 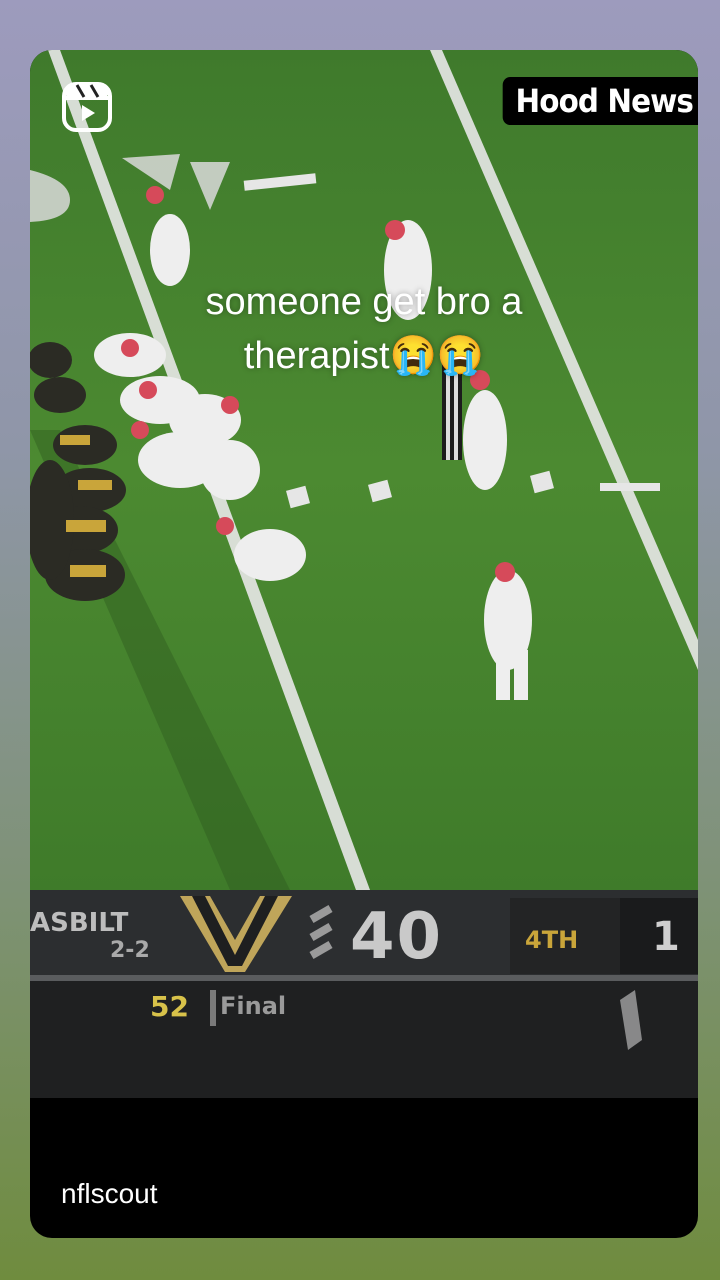 I want to click on scoreboard-clock: 52, so click(x=169, y=1006).